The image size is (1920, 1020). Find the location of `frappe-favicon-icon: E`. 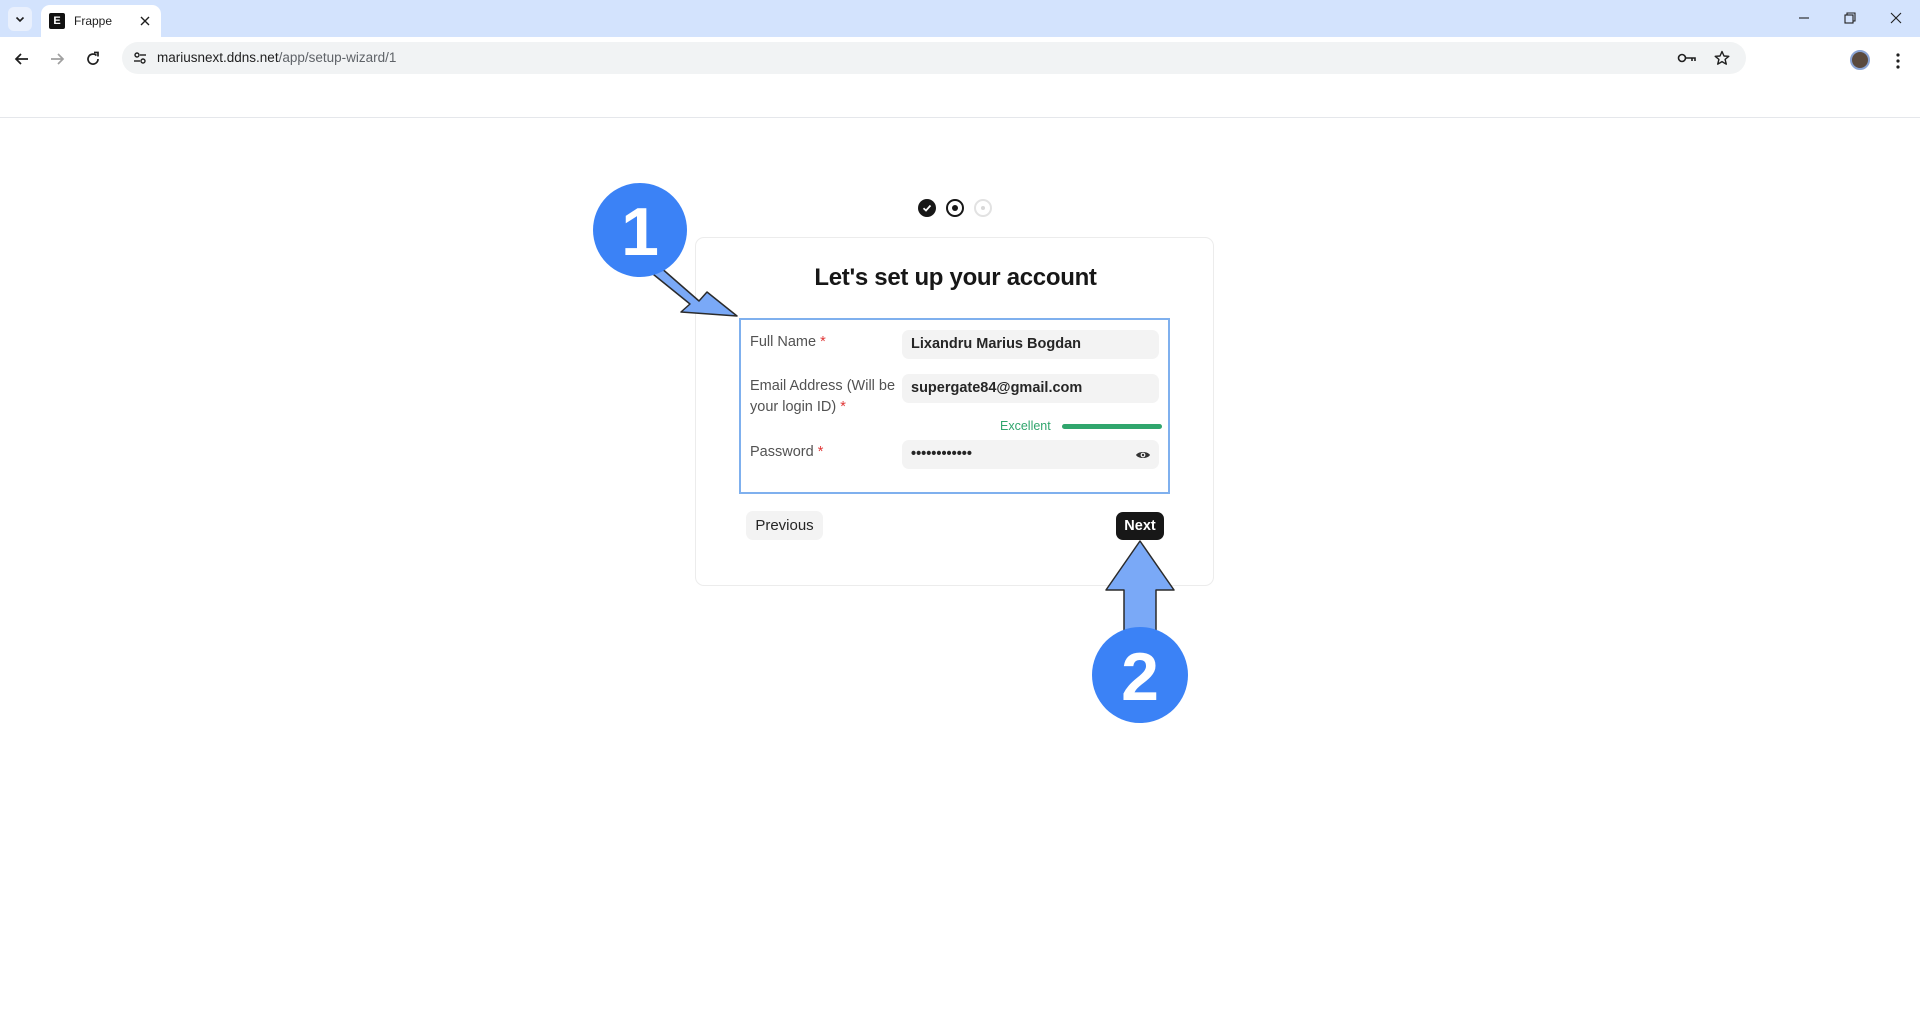

frappe-favicon-icon: E is located at coordinates (57, 21).